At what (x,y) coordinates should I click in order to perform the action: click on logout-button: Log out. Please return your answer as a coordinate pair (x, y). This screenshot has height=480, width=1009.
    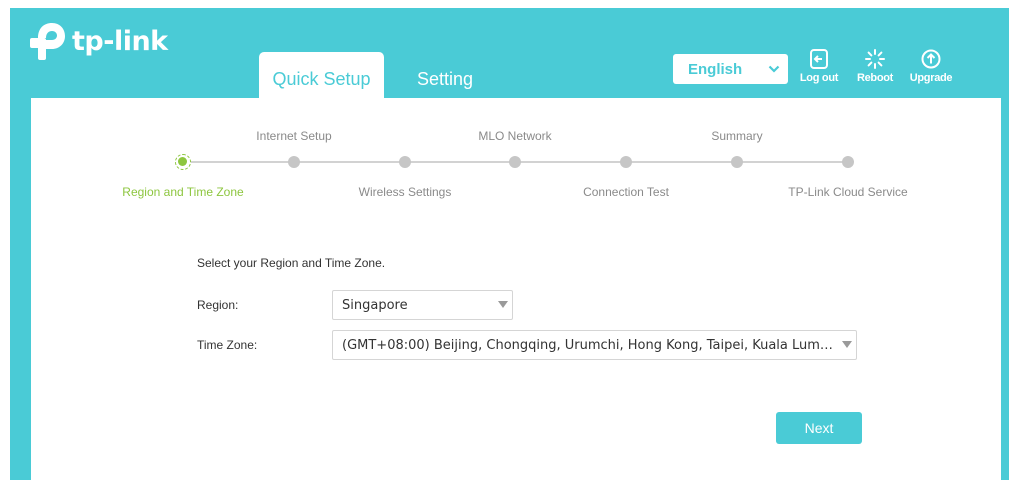
    Looking at the image, I should click on (819, 66).